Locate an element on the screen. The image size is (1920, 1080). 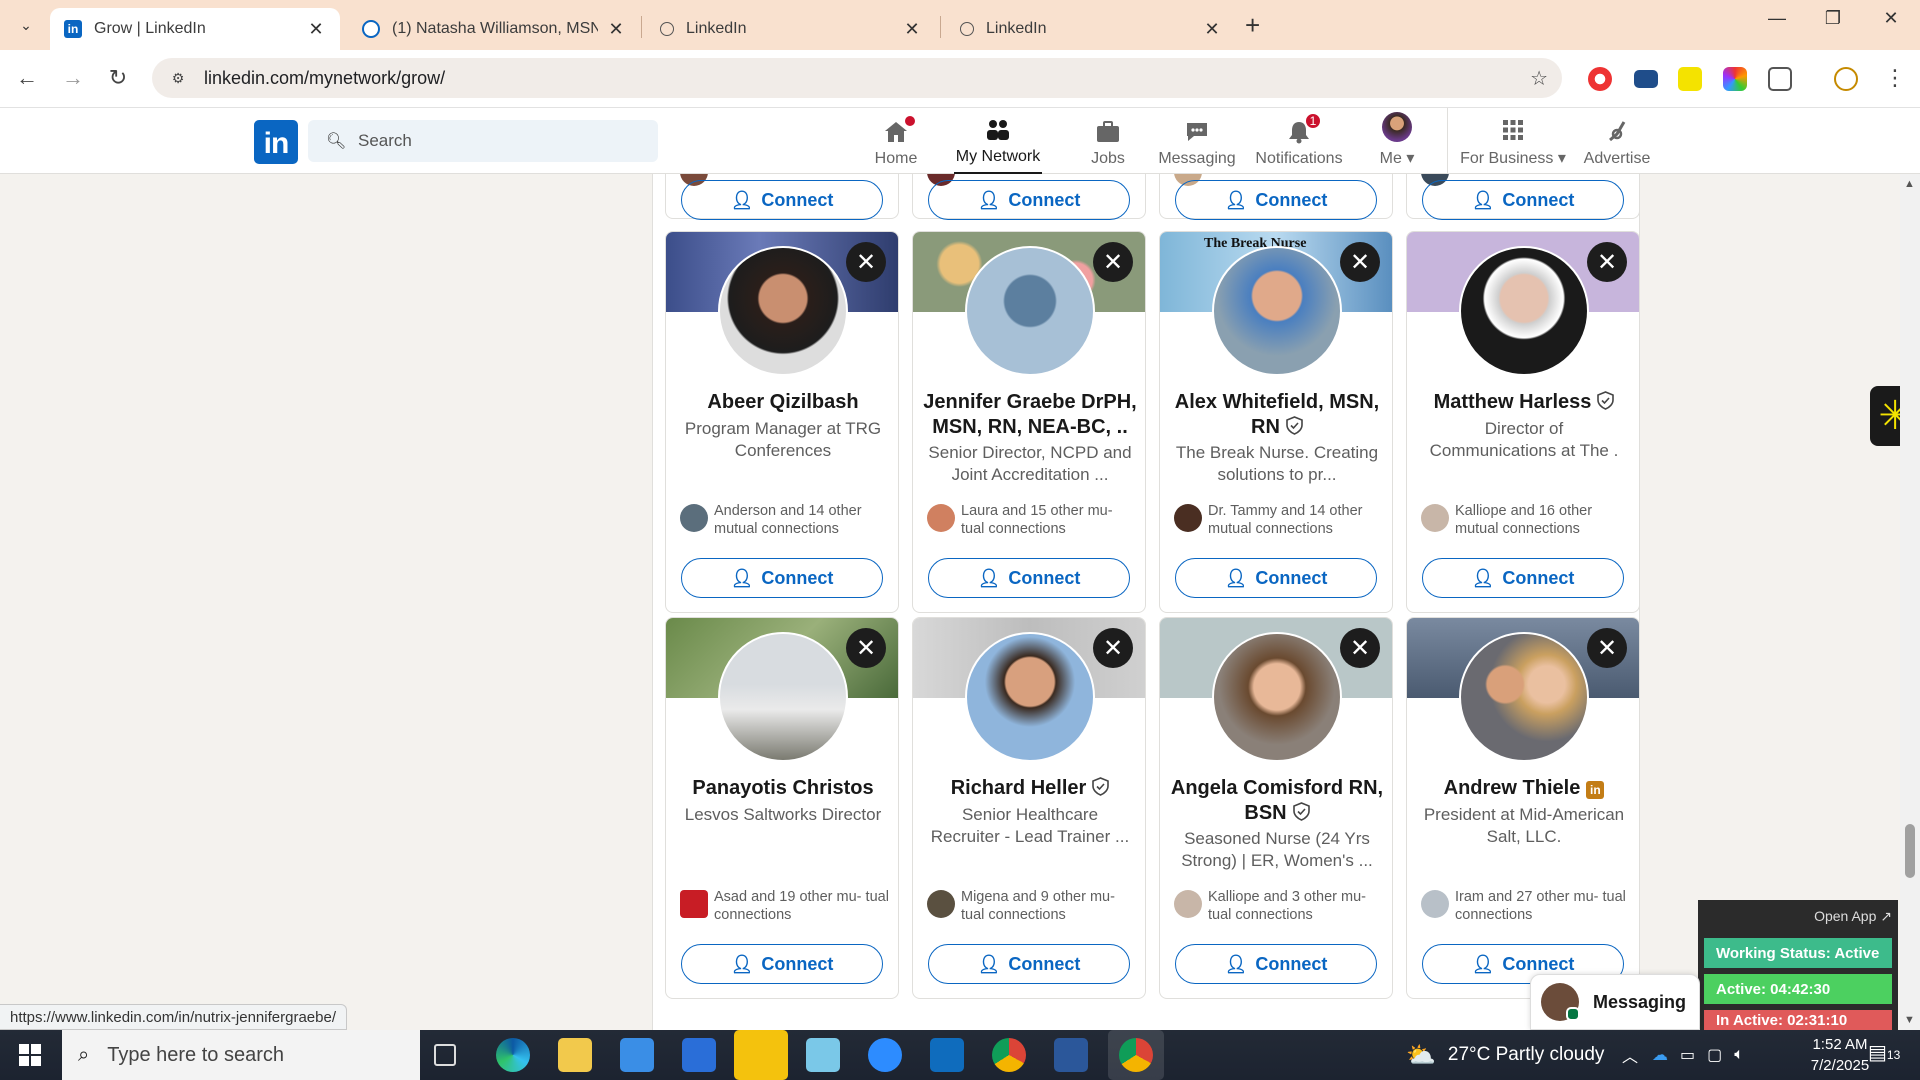
profile-icon is located at coordinates (1846, 79).